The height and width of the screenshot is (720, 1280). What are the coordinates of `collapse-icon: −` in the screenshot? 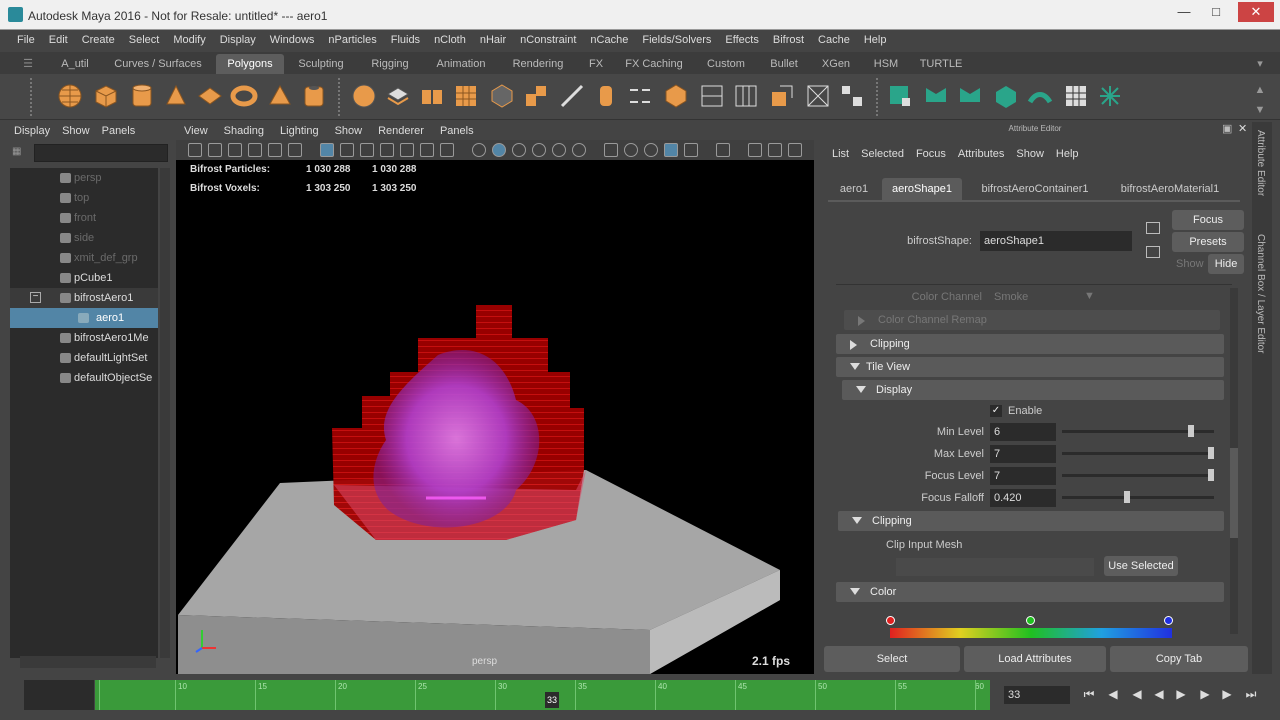 It's located at (35, 297).